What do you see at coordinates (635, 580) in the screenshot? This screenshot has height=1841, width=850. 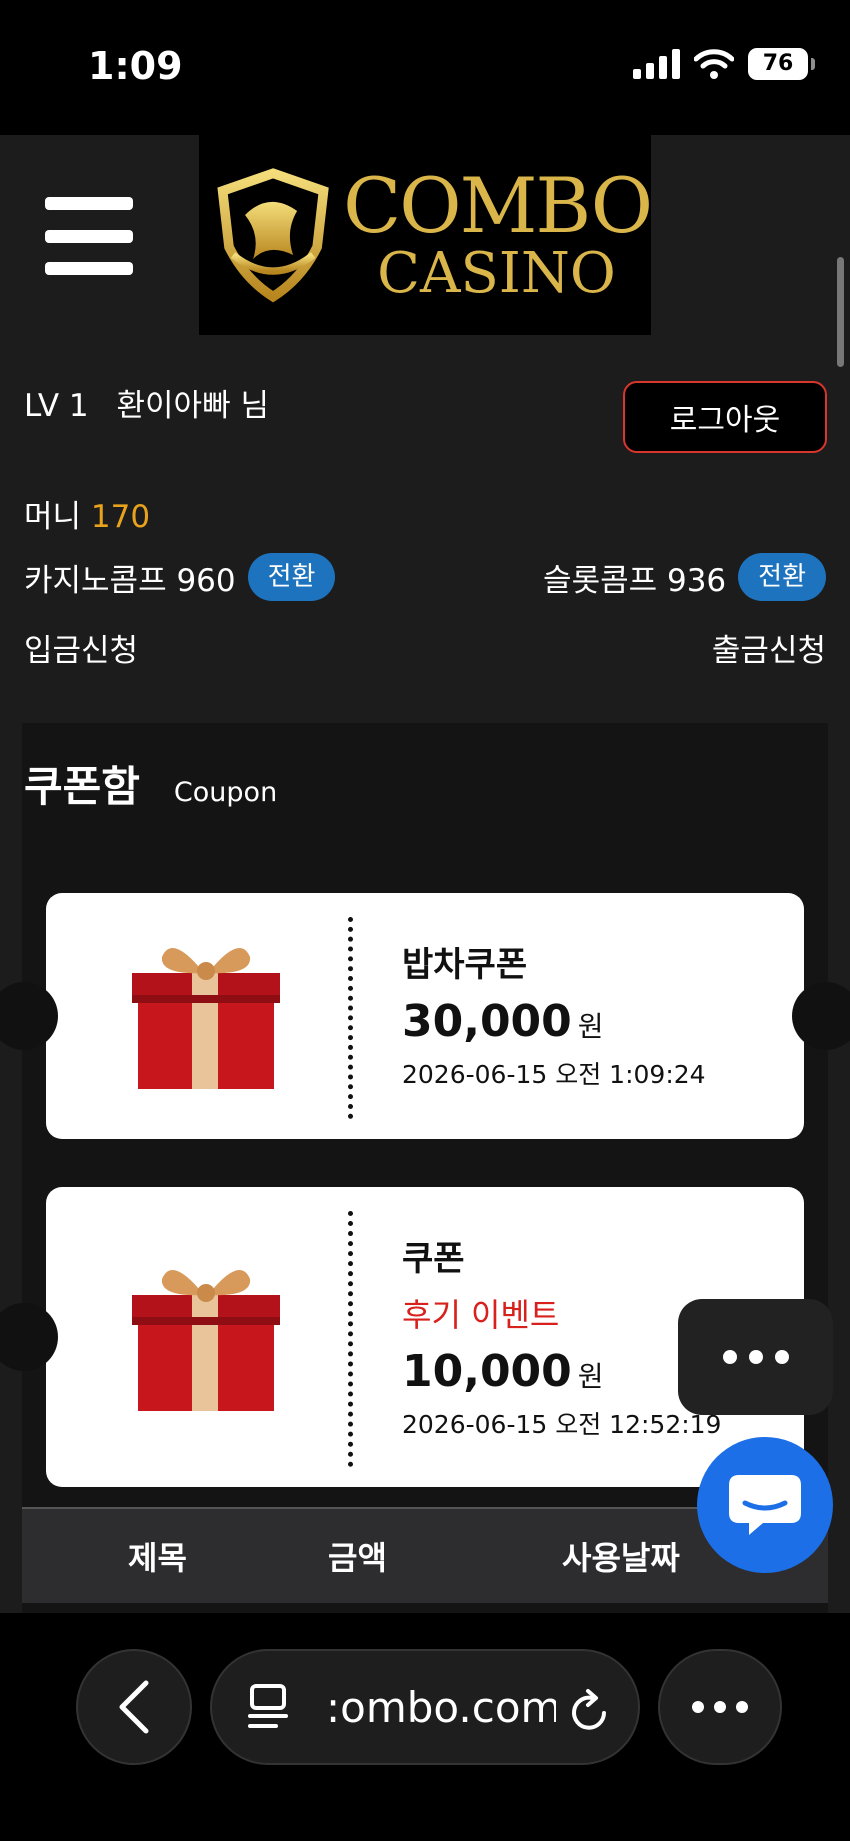 I see `slot-comp-label: 슬롯콤프 936` at bounding box center [635, 580].